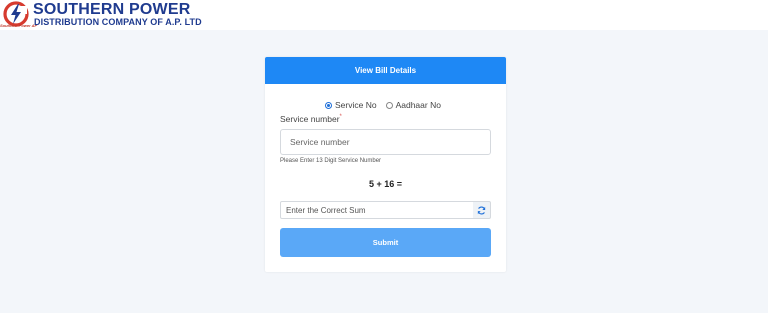 The image size is (768, 313). Describe the element at coordinates (340, 117) in the screenshot. I see `required-mark: *` at that location.